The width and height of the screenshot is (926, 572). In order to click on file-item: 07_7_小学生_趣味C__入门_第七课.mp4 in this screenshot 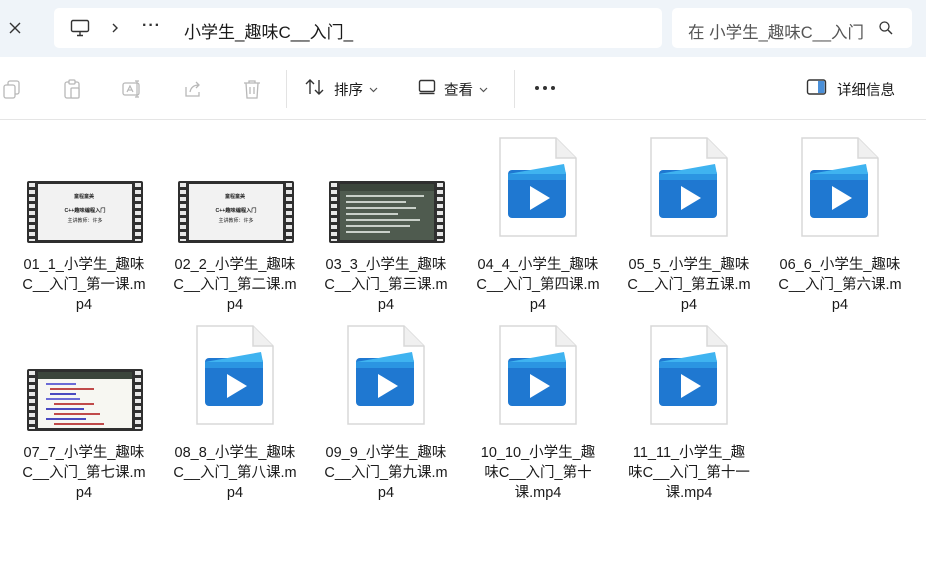, I will do `click(84, 409)`.